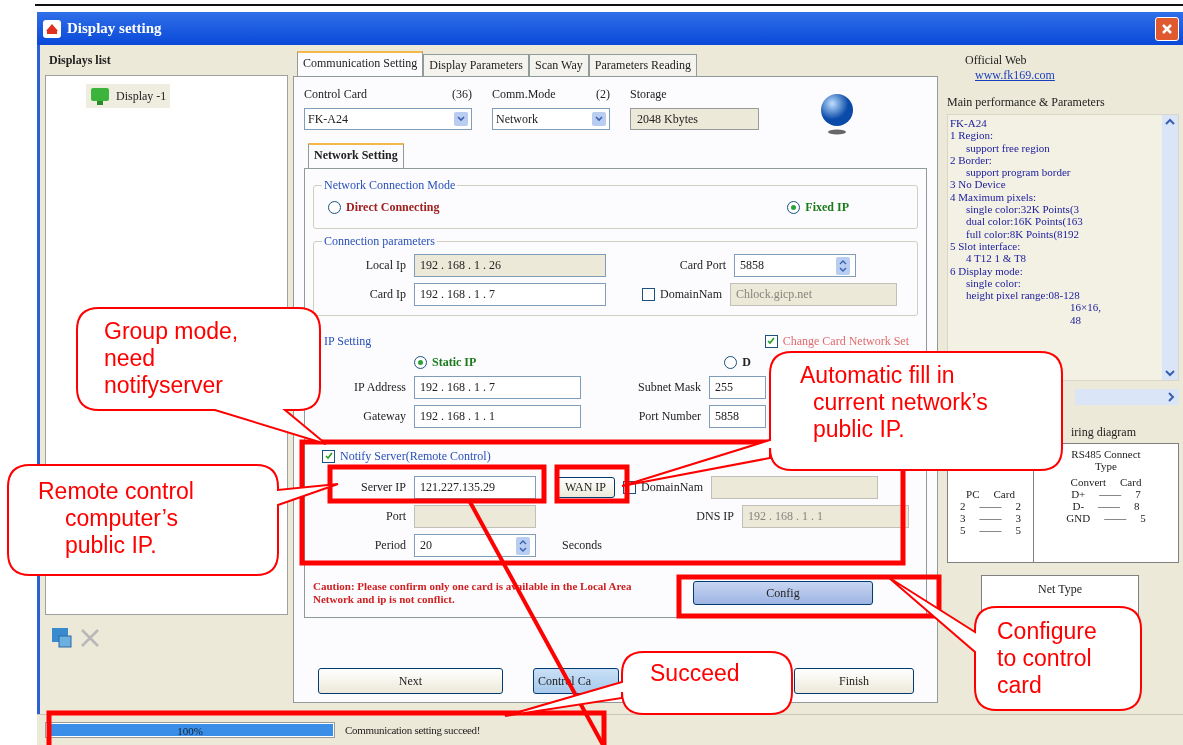  I want to click on tab: Network Setting, so click(356, 155).